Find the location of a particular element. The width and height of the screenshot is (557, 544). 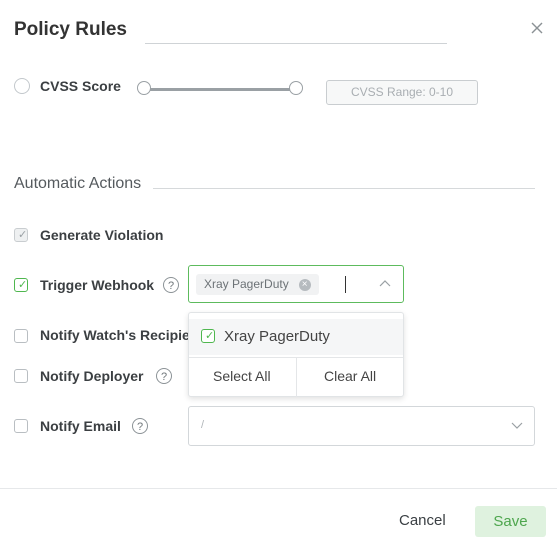

trigger-webhook-checkbox: ✓ is located at coordinates (21, 285).